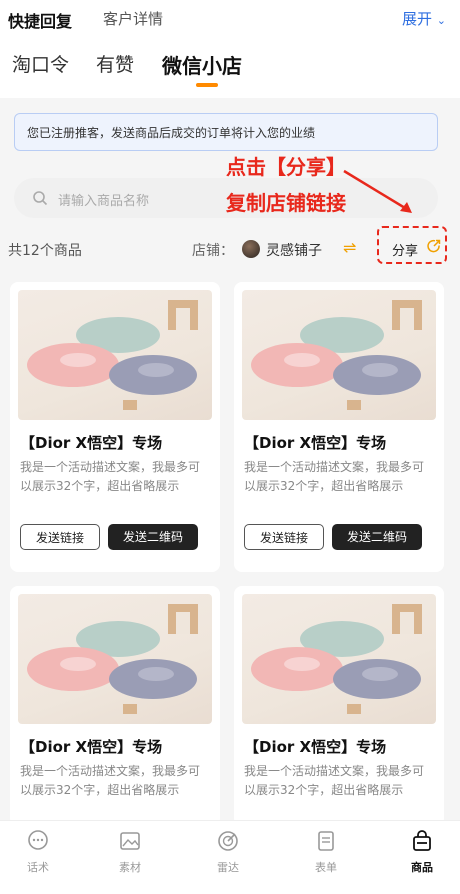 The width and height of the screenshot is (460, 894). What do you see at coordinates (115, 63) in the screenshot?
I see `tab-youzan: 有赞` at bounding box center [115, 63].